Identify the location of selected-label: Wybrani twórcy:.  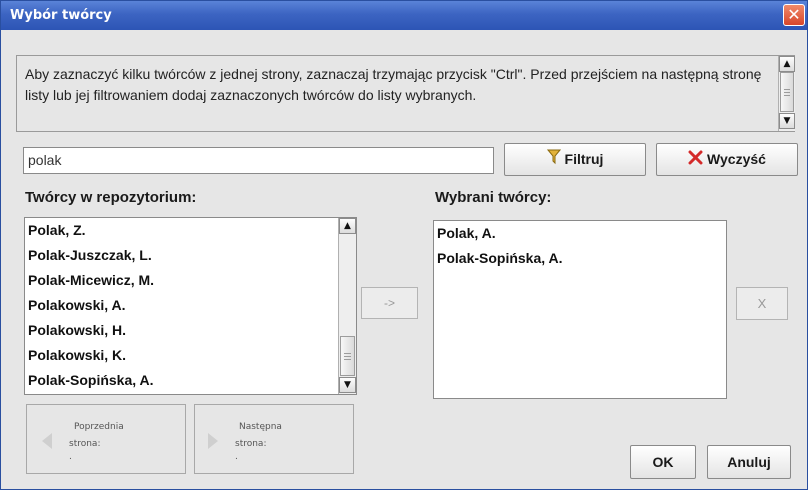
(493, 197).